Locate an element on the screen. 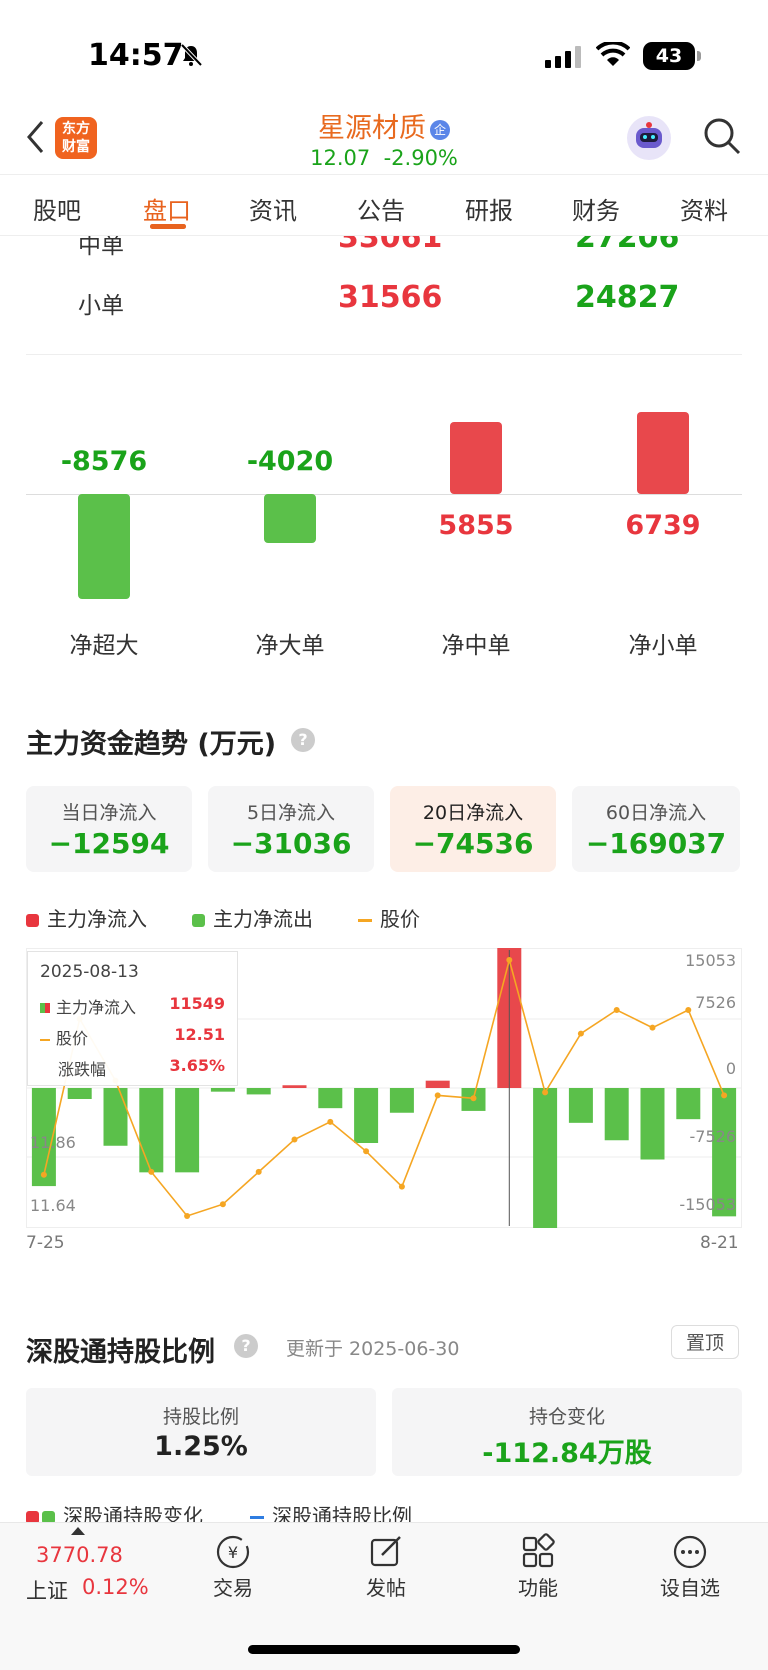  order-table: 中单 33061 27206 小单 31566 24827 is located at coordinates (384, 291).